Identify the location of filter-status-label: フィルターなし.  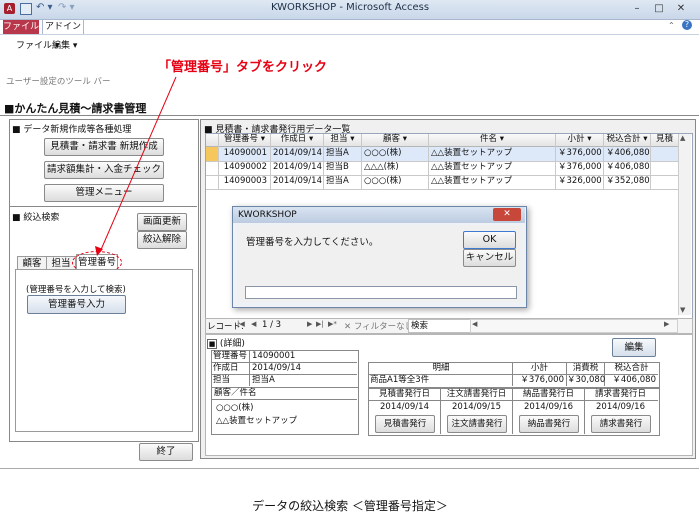
(383, 327).